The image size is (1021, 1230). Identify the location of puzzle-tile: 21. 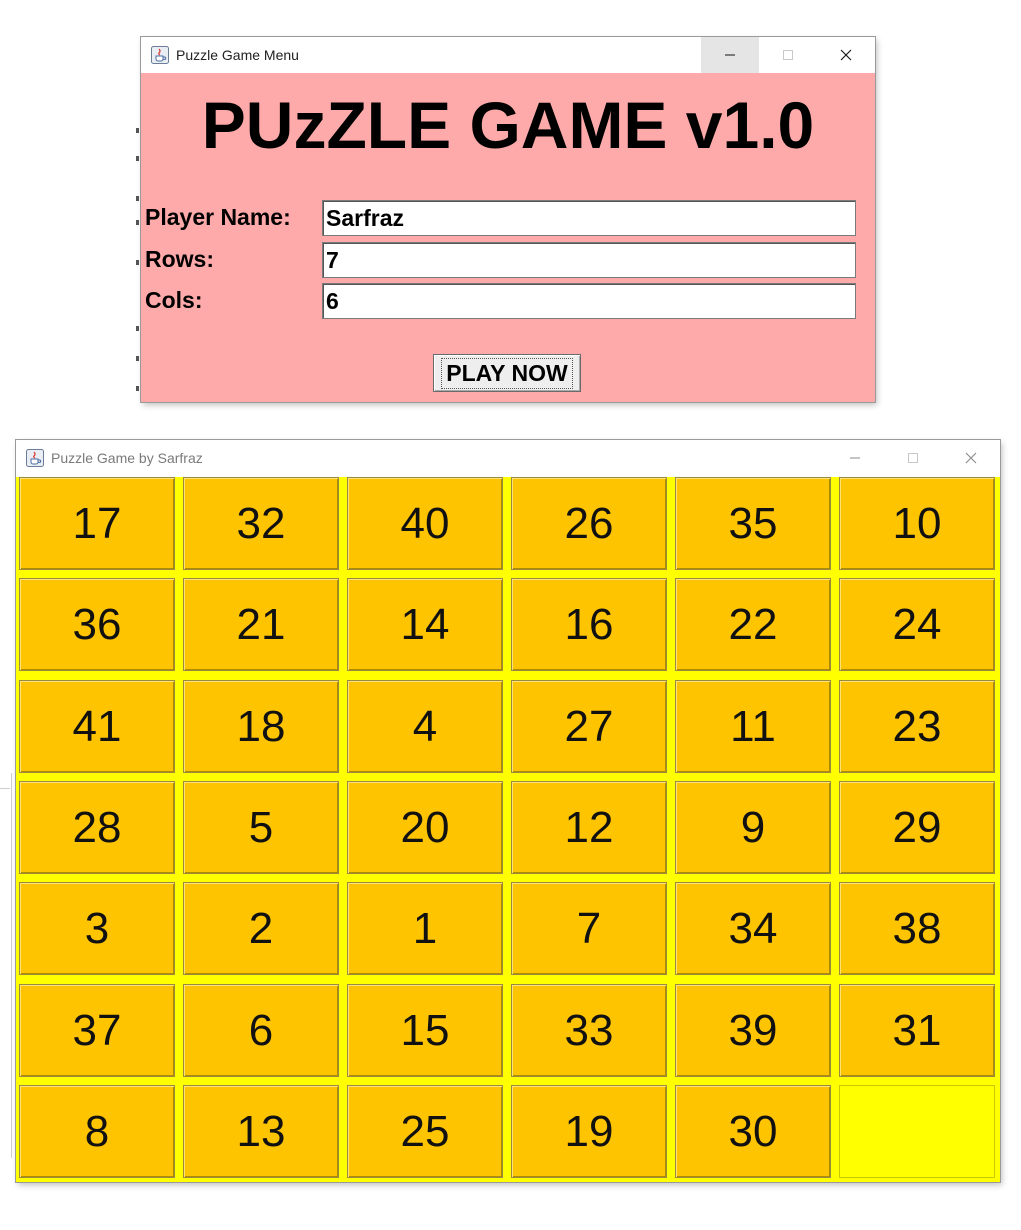
(261, 624).